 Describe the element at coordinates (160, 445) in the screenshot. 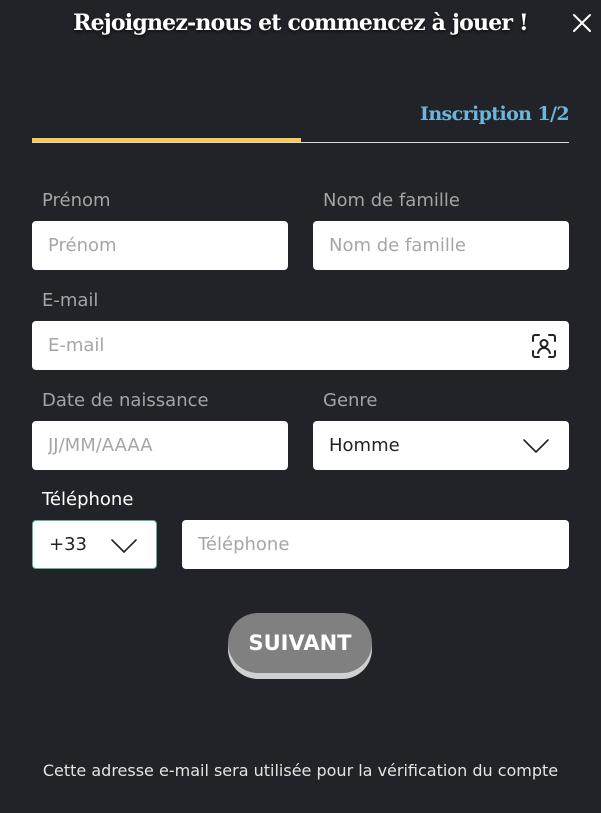

I see `birth-date-input` at that location.